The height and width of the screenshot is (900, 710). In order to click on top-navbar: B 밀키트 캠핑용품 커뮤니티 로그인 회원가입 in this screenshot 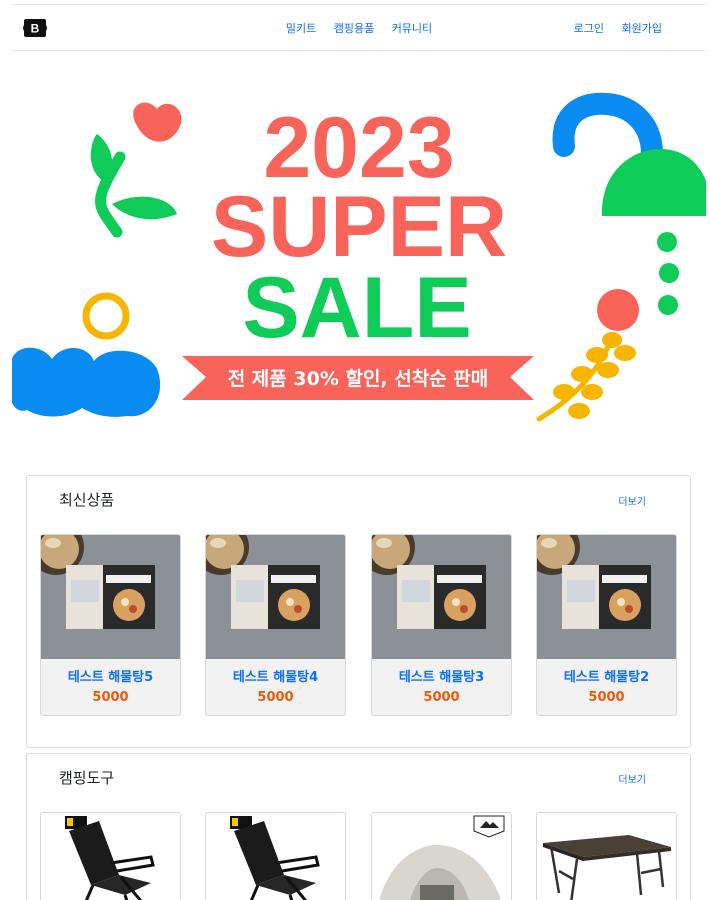, I will do `click(359, 27)`.